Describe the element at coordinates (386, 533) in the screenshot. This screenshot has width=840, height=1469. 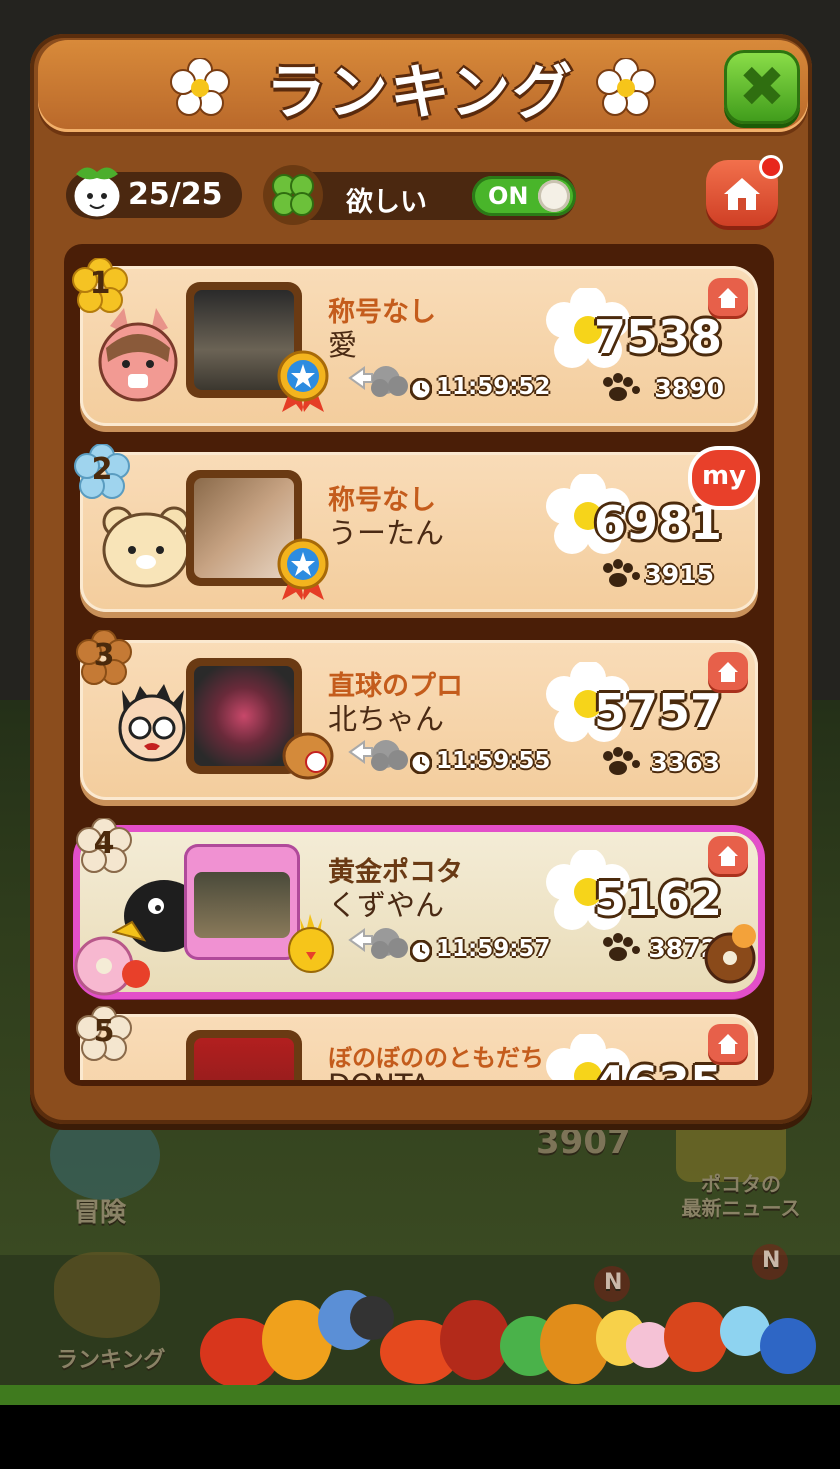
I see `player-name: うーたん` at that location.